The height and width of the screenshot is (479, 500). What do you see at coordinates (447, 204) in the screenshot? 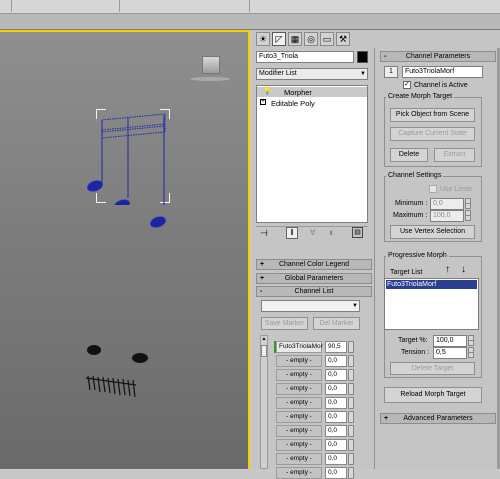
I see `minimum-field: 0,0` at bounding box center [447, 204].